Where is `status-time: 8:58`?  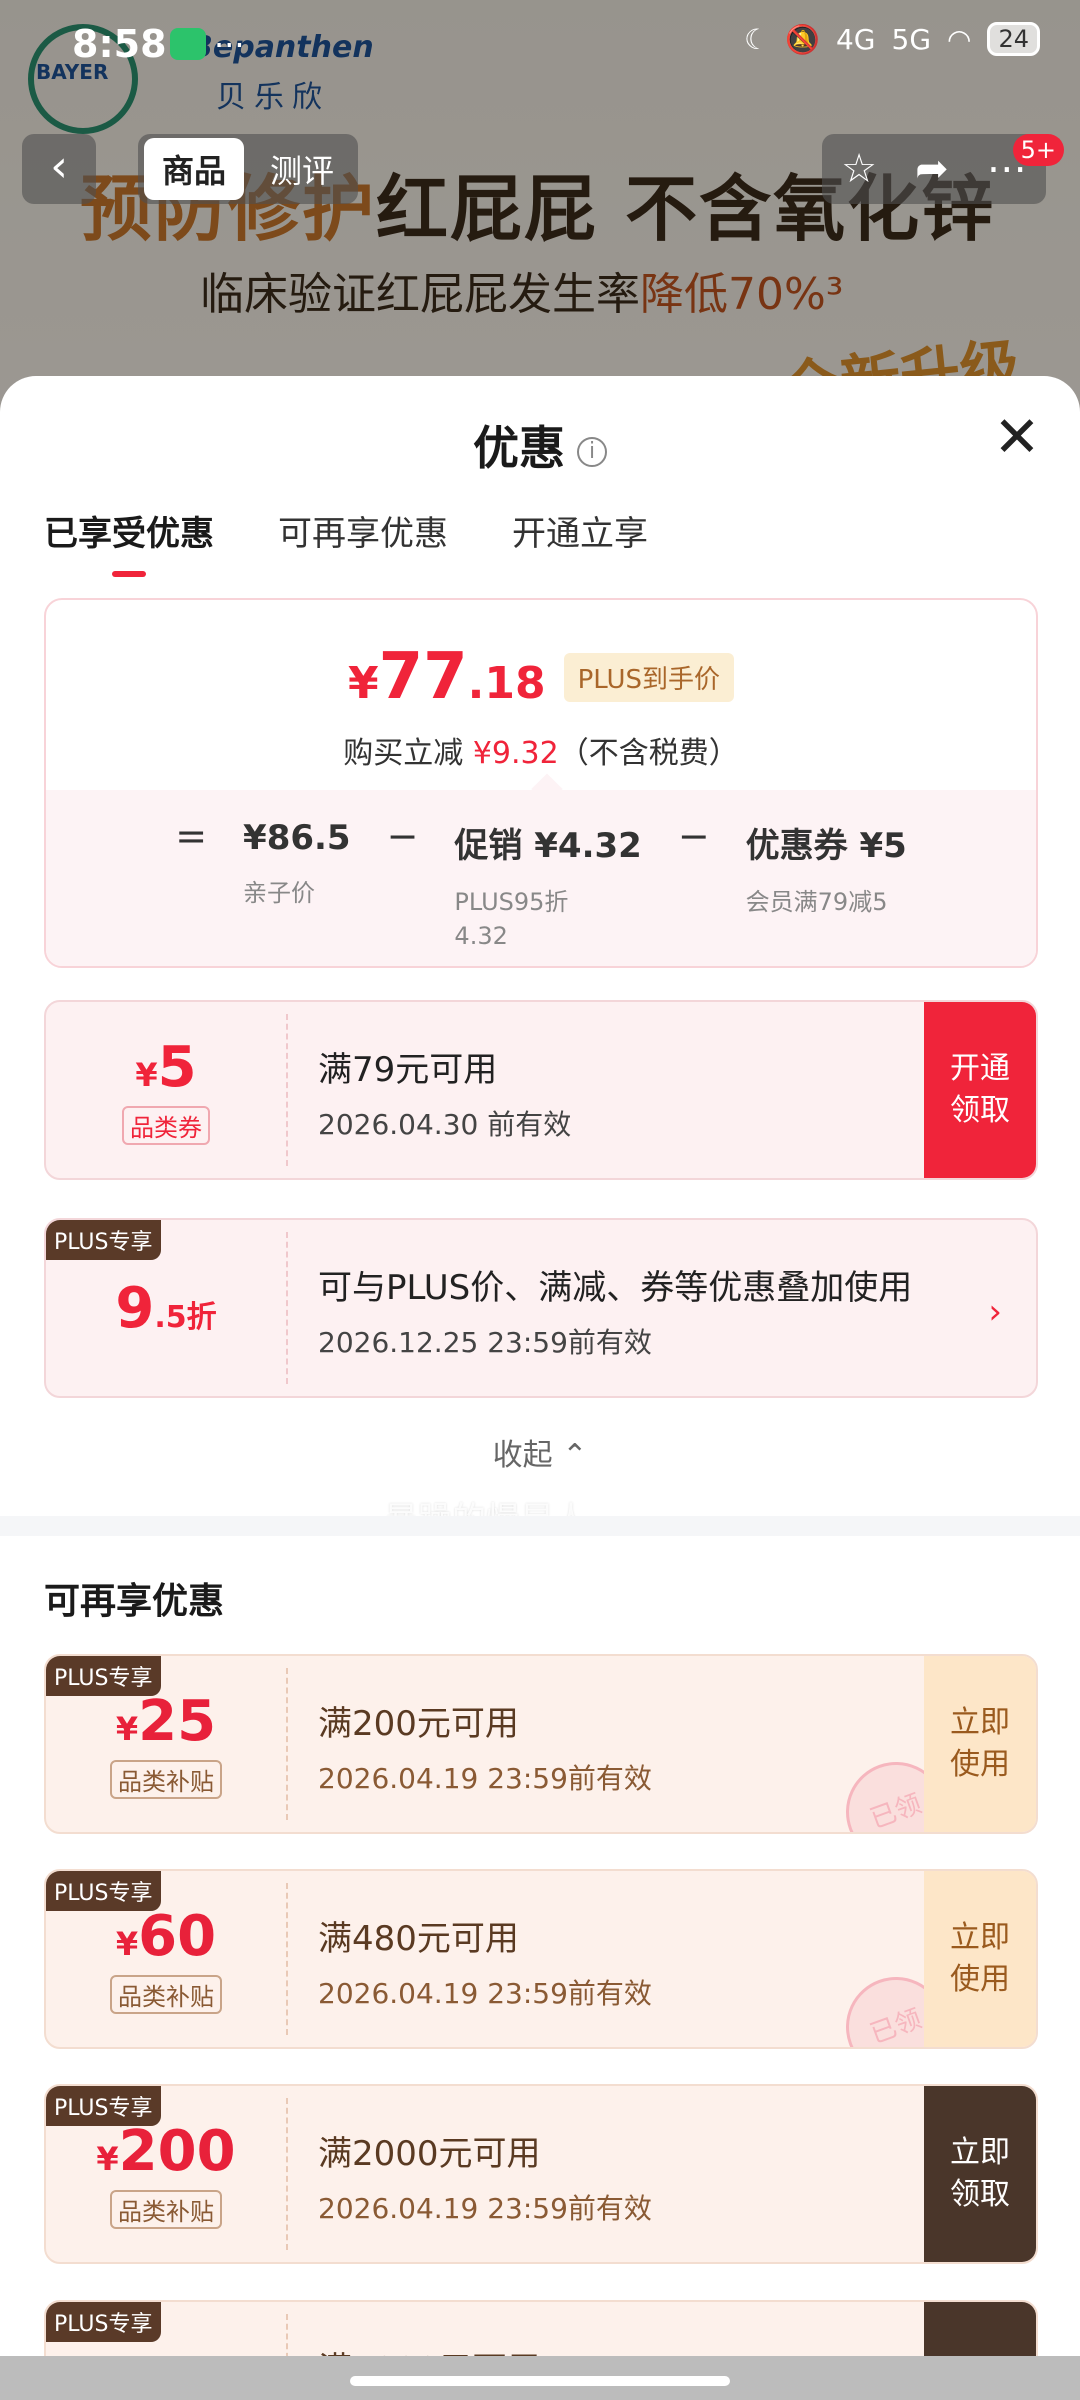 status-time: 8:58 is located at coordinates (119, 44).